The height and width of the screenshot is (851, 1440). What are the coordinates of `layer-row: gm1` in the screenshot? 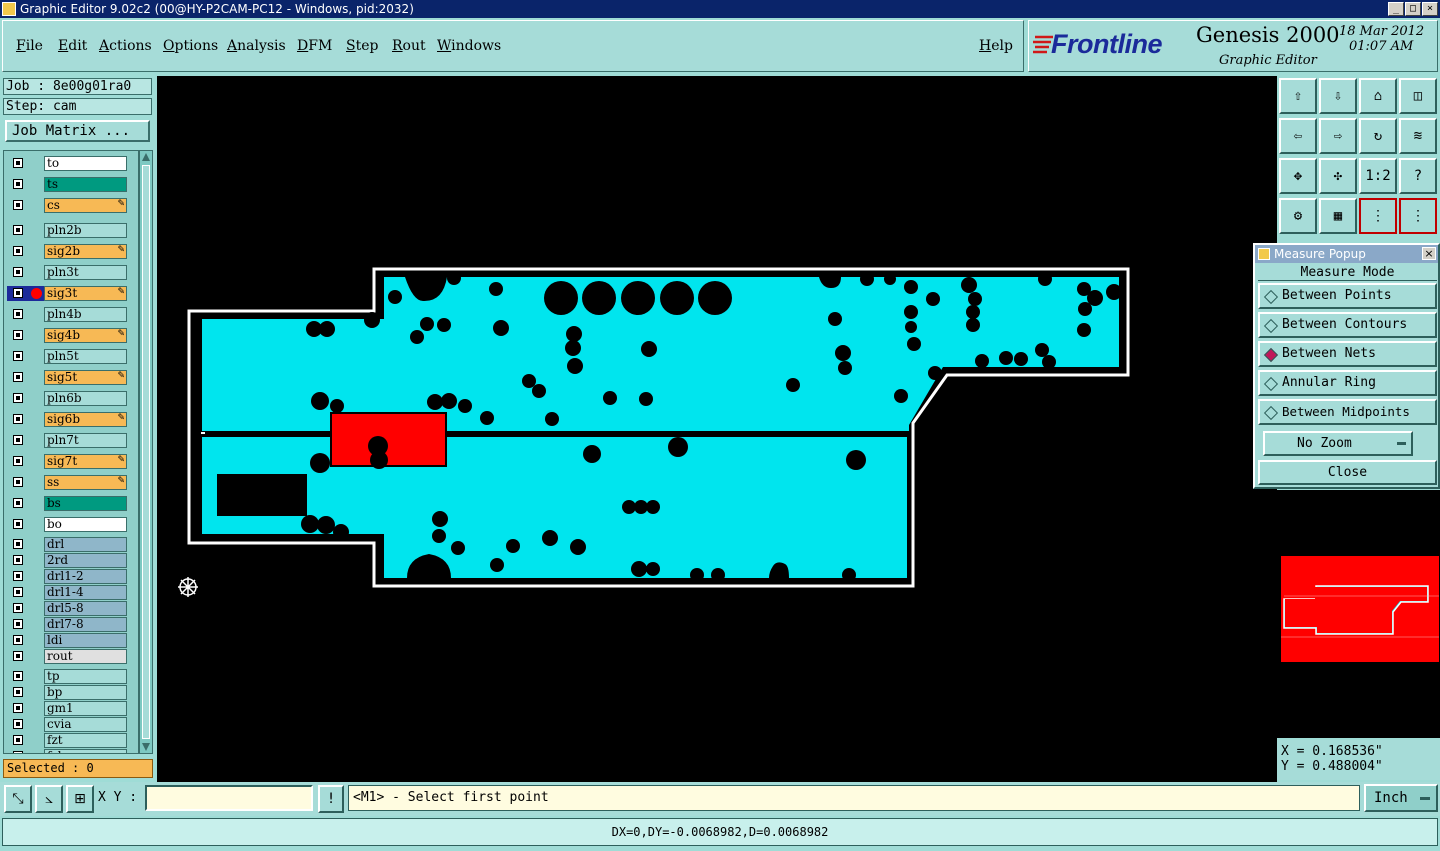 It's located at (67, 708).